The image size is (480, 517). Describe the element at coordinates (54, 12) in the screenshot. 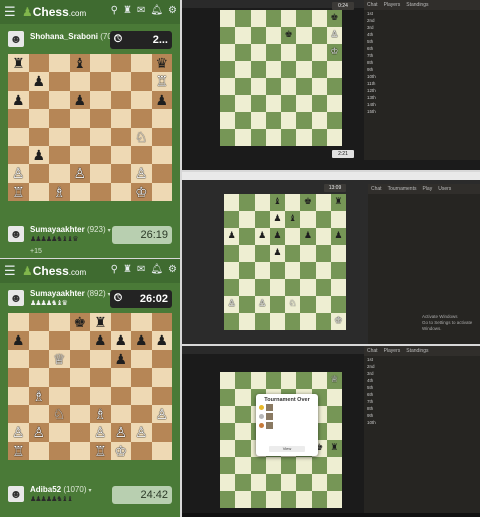

I see `chesscom-logo: ♟Chess.com` at that location.